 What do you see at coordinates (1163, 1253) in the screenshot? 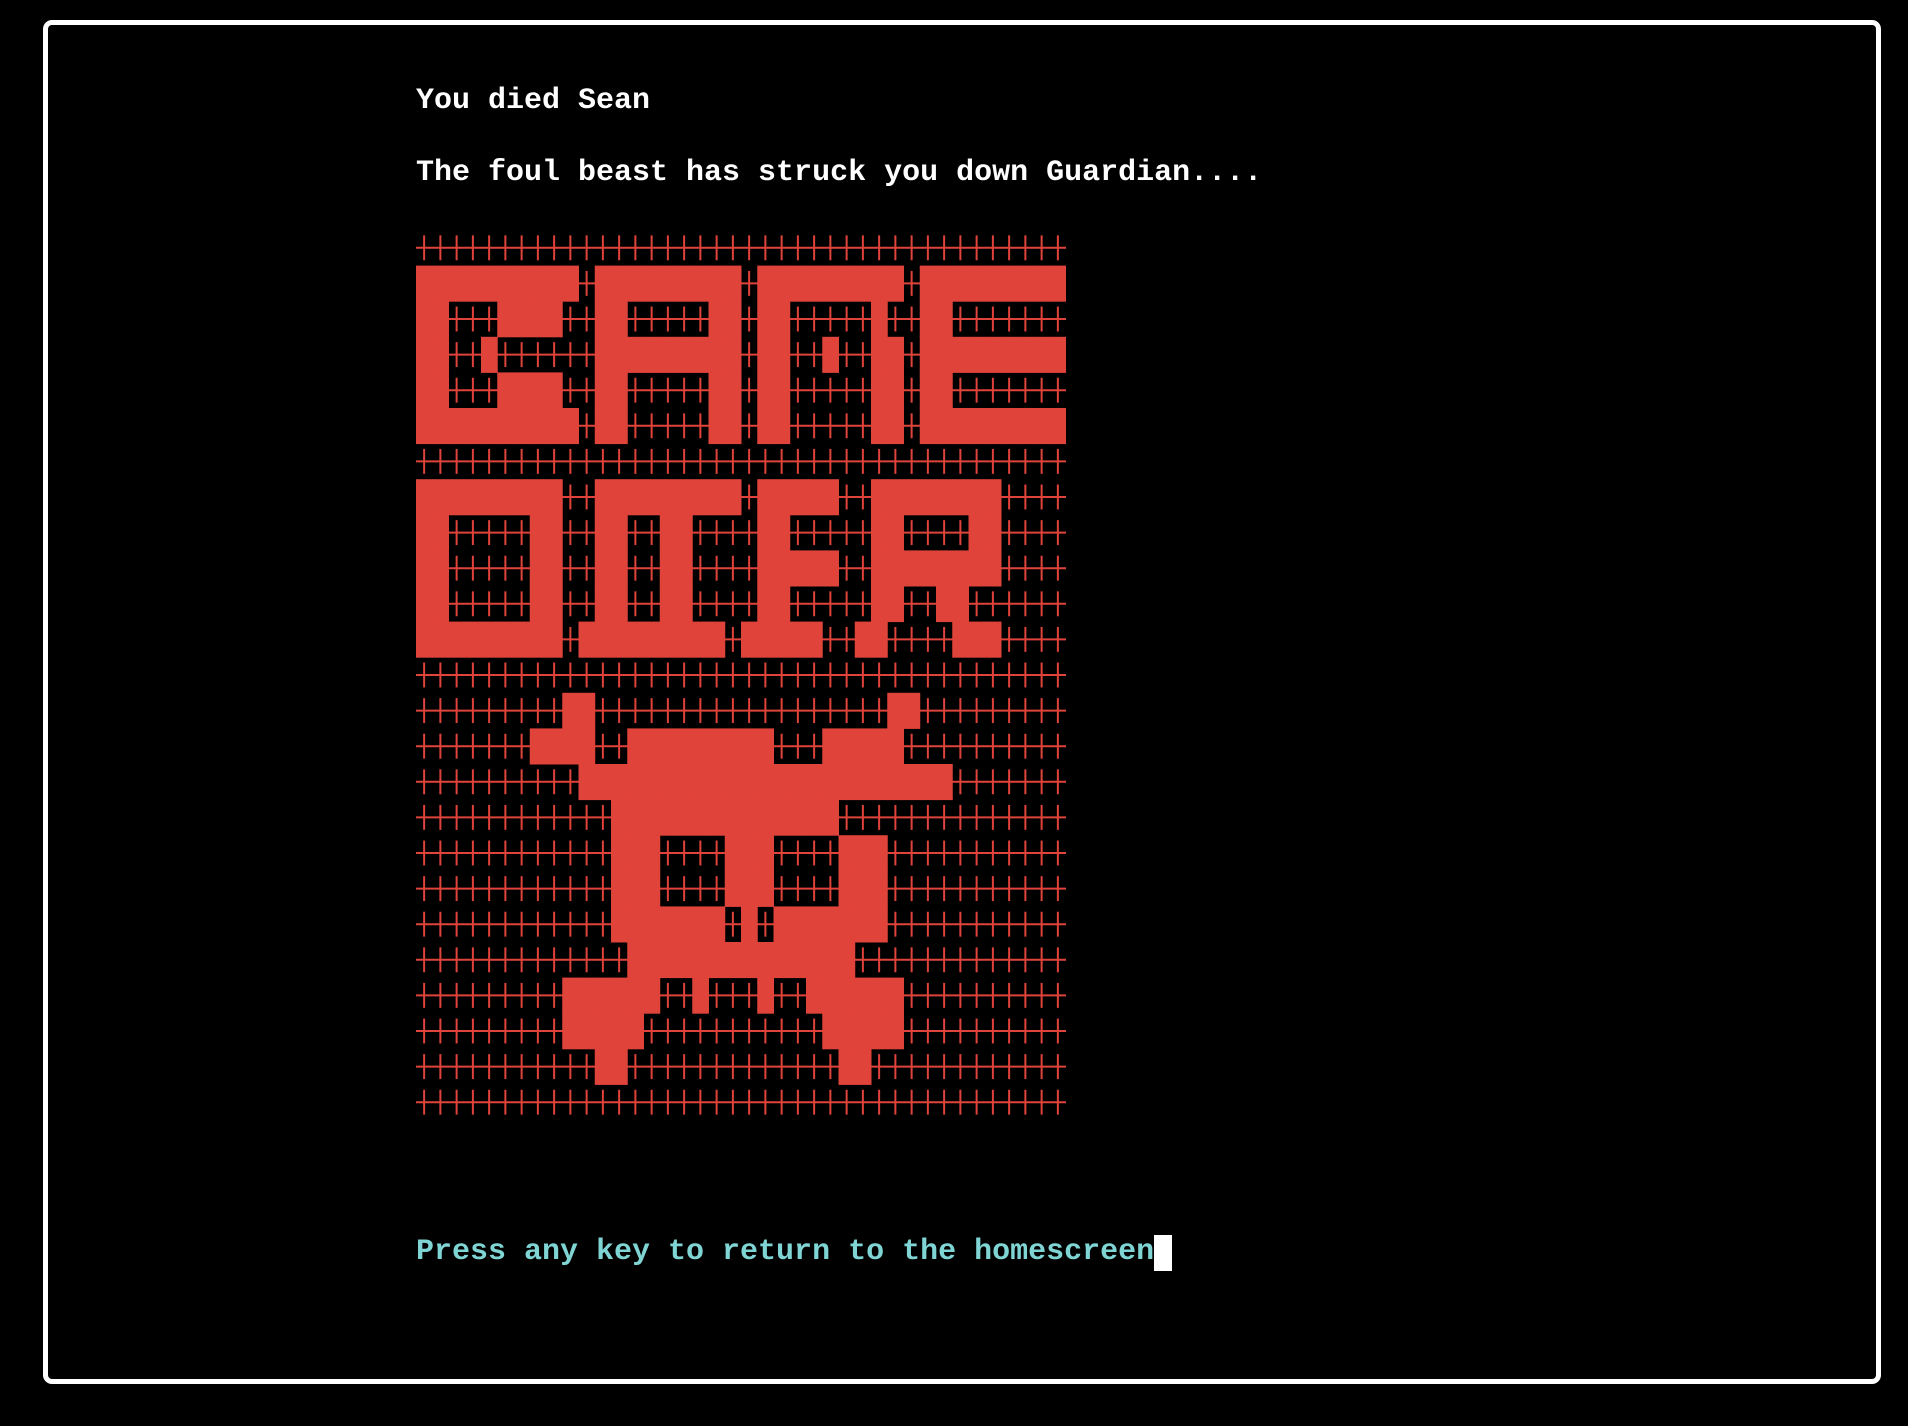
I see `text-cursor` at bounding box center [1163, 1253].